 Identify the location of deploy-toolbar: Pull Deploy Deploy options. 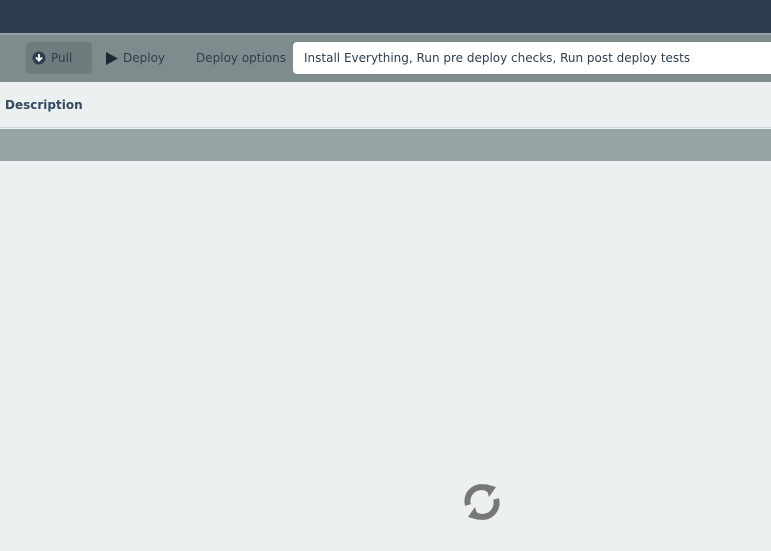
(385, 57).